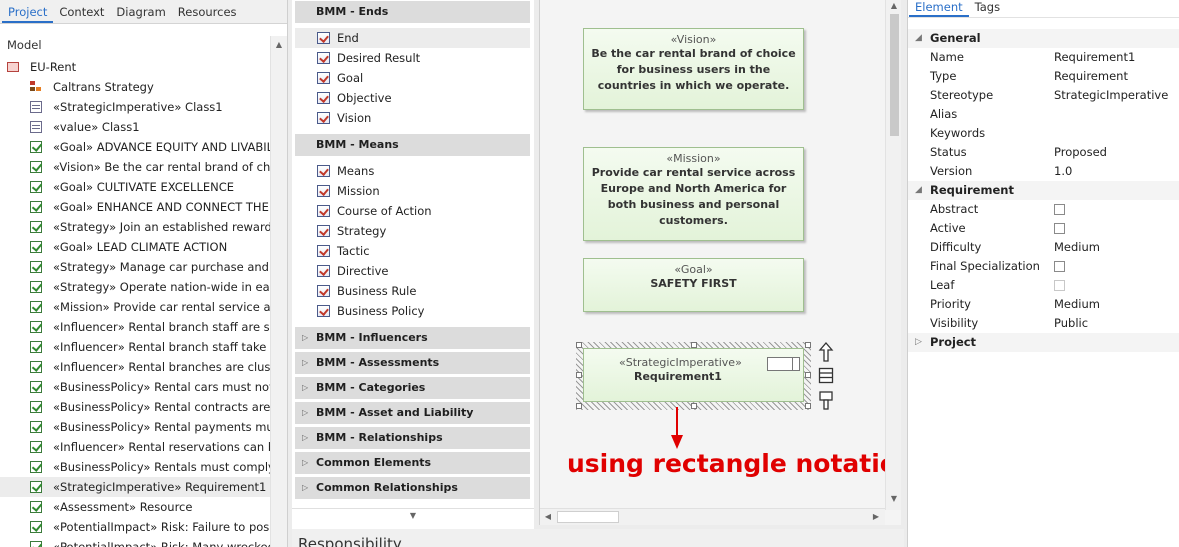 This screenshot has height=547, width=1179. What do you see at coordinates (135, 247) in the screenshot?
I see `tree-item: «Goal» LEAD CLIMATE ACTION` at bounding box center [135, 247].